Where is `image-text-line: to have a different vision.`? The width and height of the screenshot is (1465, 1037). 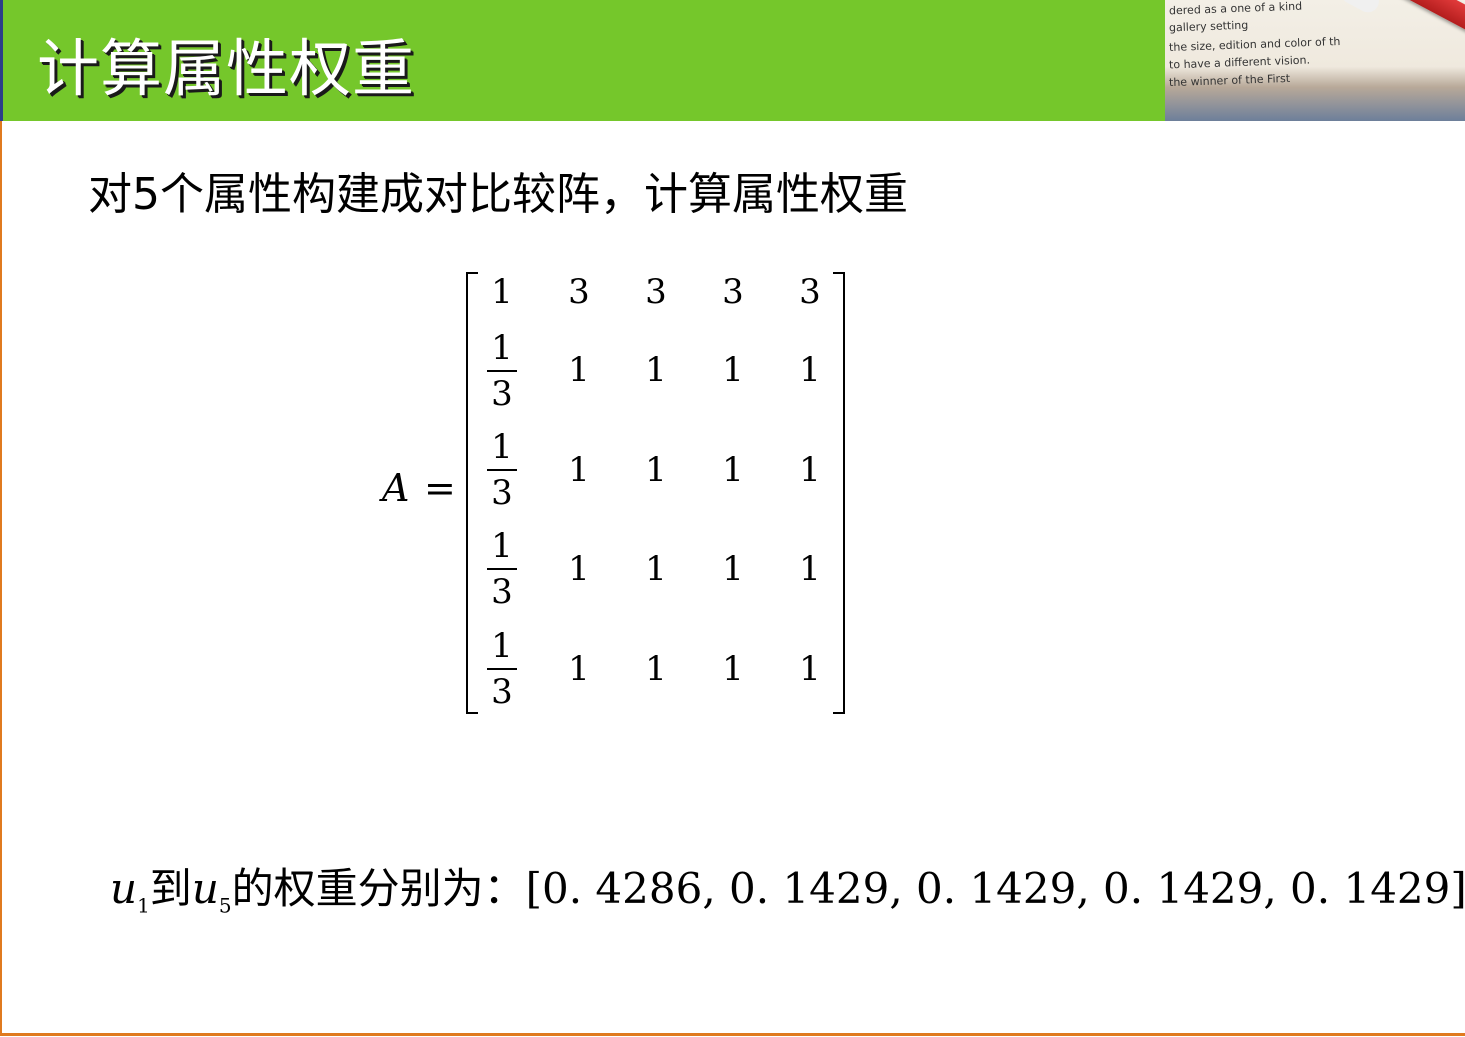
image-text-line: to have a different vision. is located at coordinates (1239, 62).